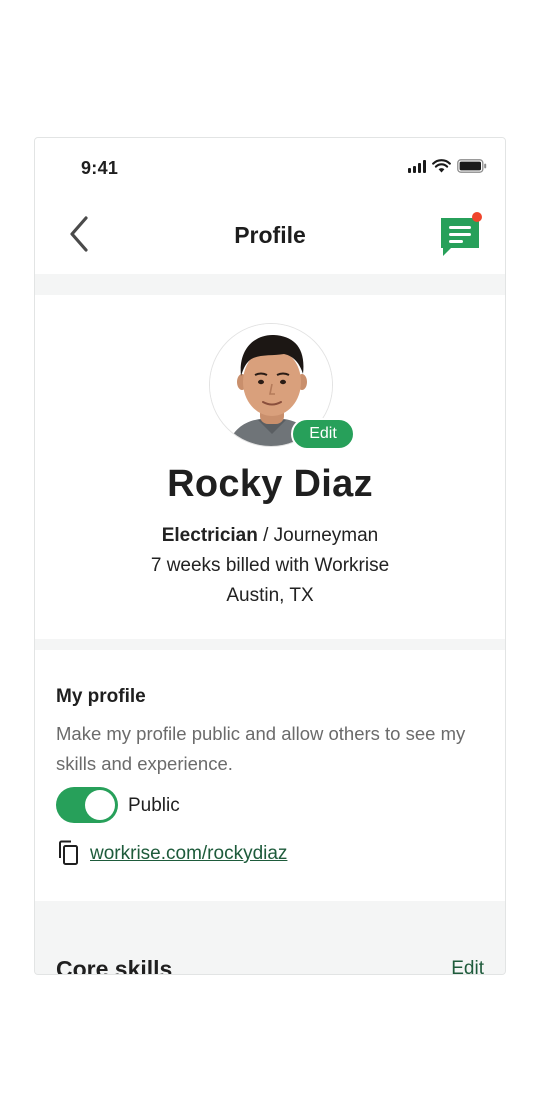 This screenshot has height=1112, width=540. I want to click on core-skills-section: Core skills Edit, so click(270, 938).